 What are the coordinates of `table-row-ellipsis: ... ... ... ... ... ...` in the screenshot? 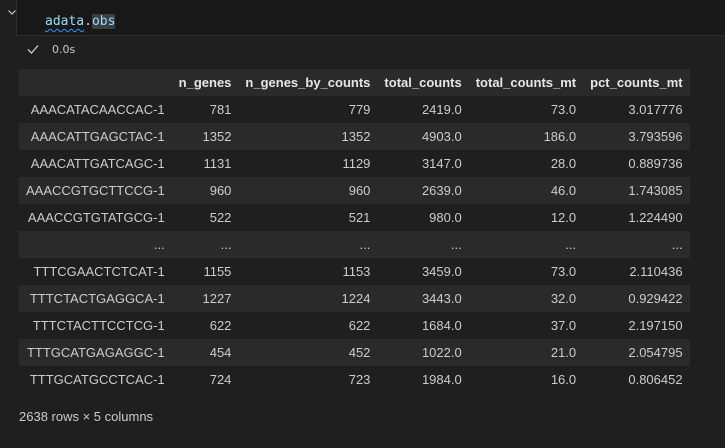 It's located at (354, 244).